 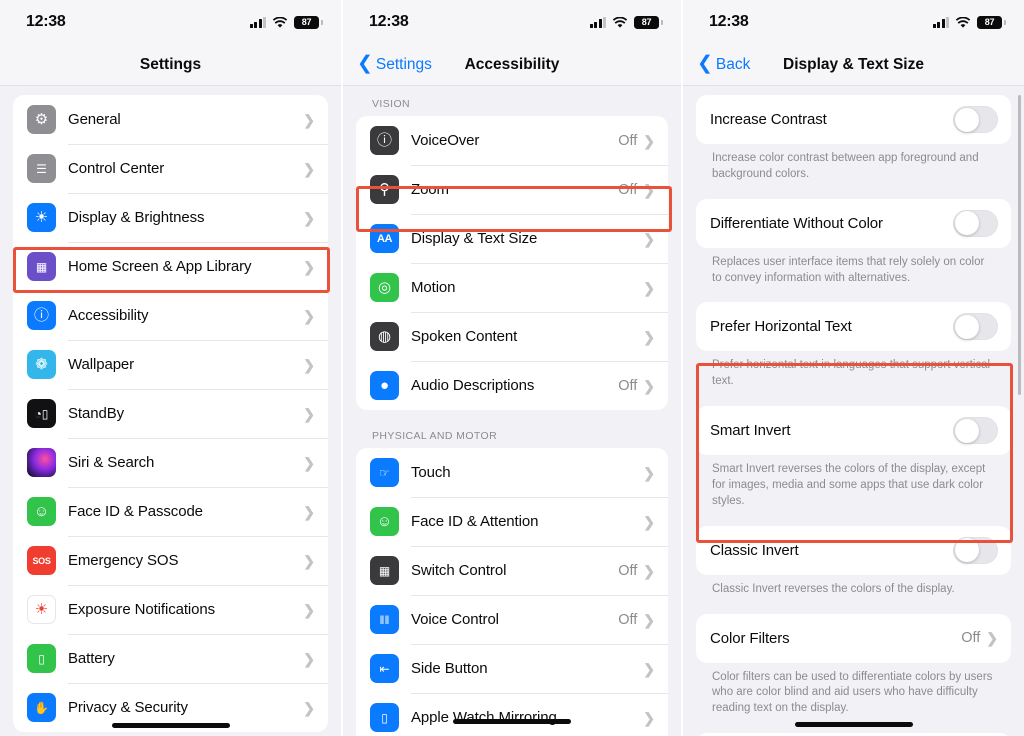 What do you see at coordinates (975, 550) in the screenshot?
I see `classic-invert-toggle` at bounding box center [975, 550].